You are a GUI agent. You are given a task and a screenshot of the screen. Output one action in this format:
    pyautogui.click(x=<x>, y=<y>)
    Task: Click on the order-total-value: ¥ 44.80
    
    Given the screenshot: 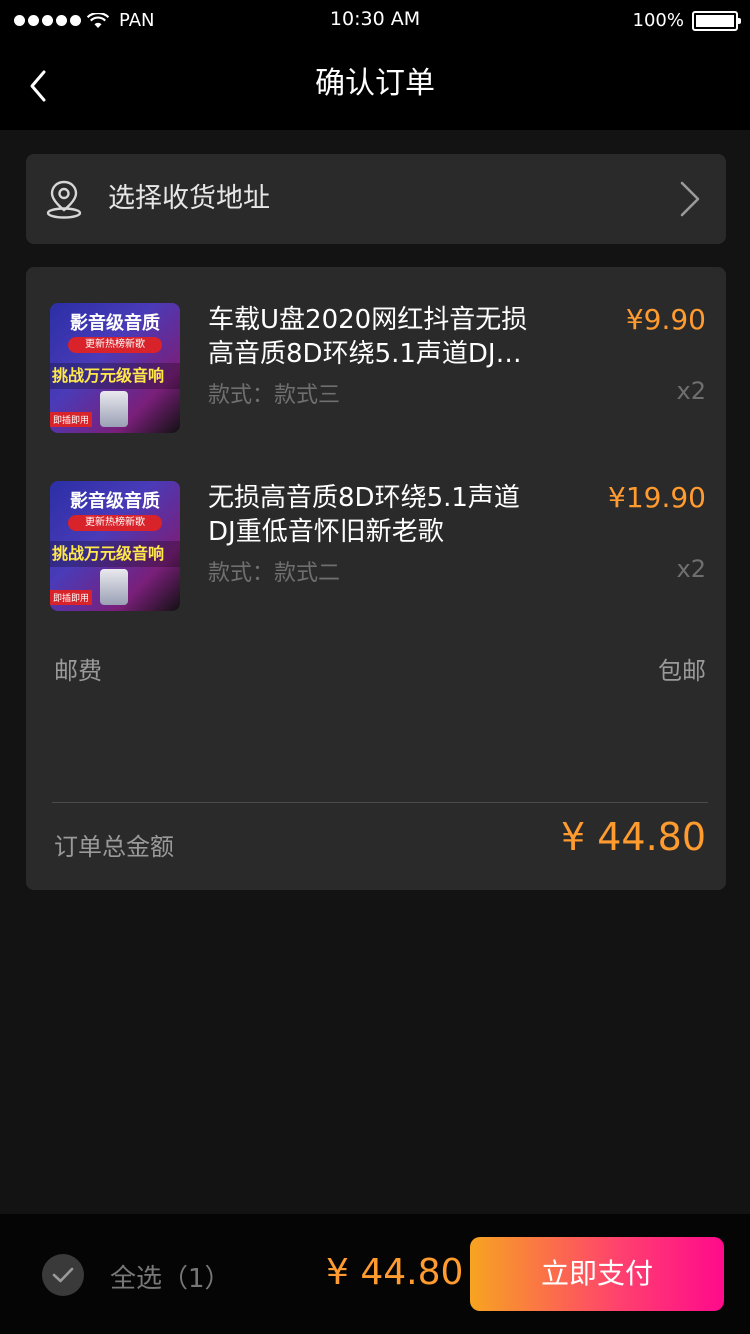 What is the action you would take?
    pyautogui.click(x=633, y=837)
    